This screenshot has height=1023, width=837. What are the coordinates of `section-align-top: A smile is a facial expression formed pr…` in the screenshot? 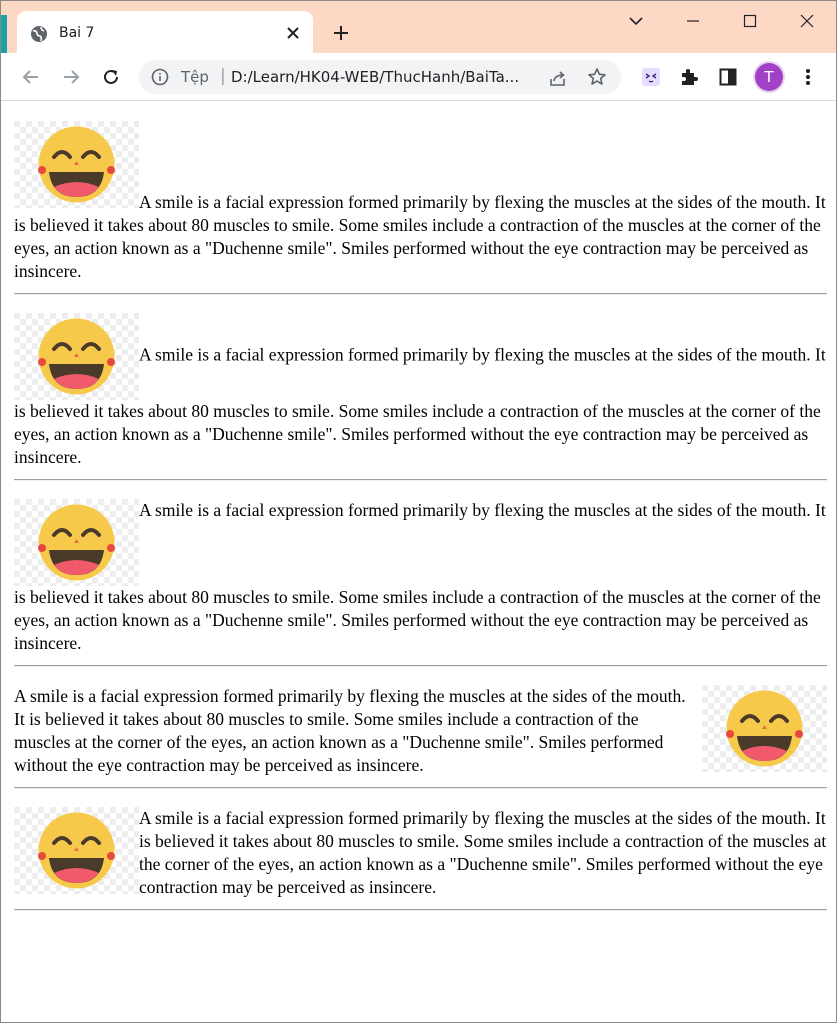 It's located at (420, 577).